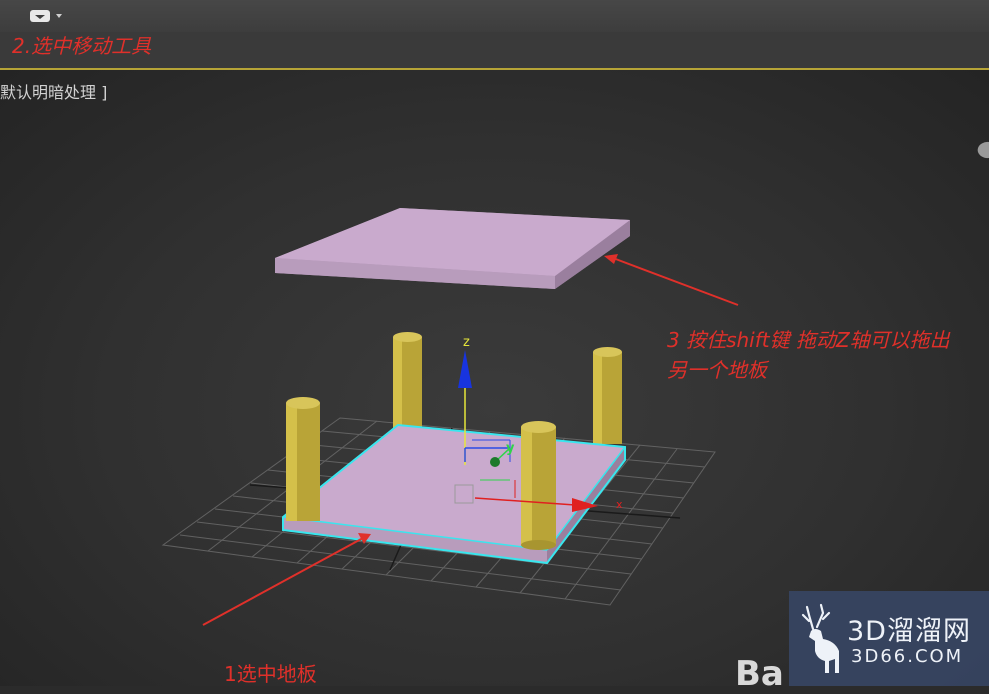 Image resolution: width=989 pixels, height=694 pixels. What do you see at coordinates (907, 656) in the screenshot?
I see `watermark-domain: 3D66.COM` at bounding box center [907, 656].